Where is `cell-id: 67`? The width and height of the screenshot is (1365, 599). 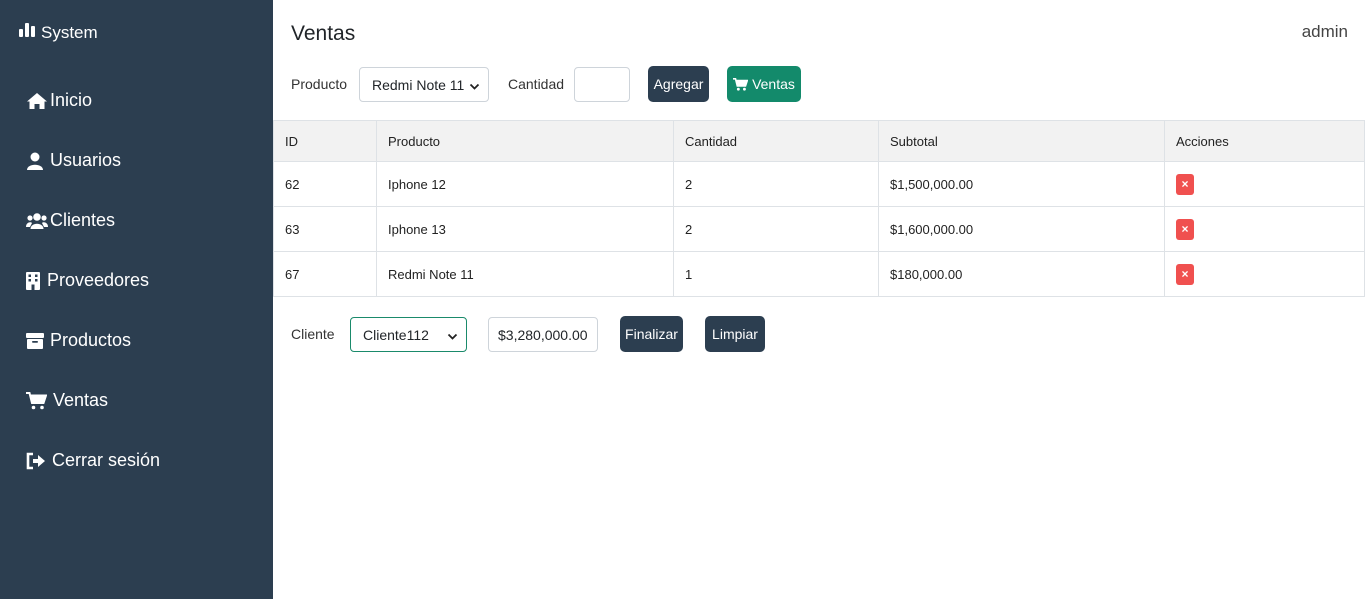
cell-id: 67 is located at coordinates (325, 274).